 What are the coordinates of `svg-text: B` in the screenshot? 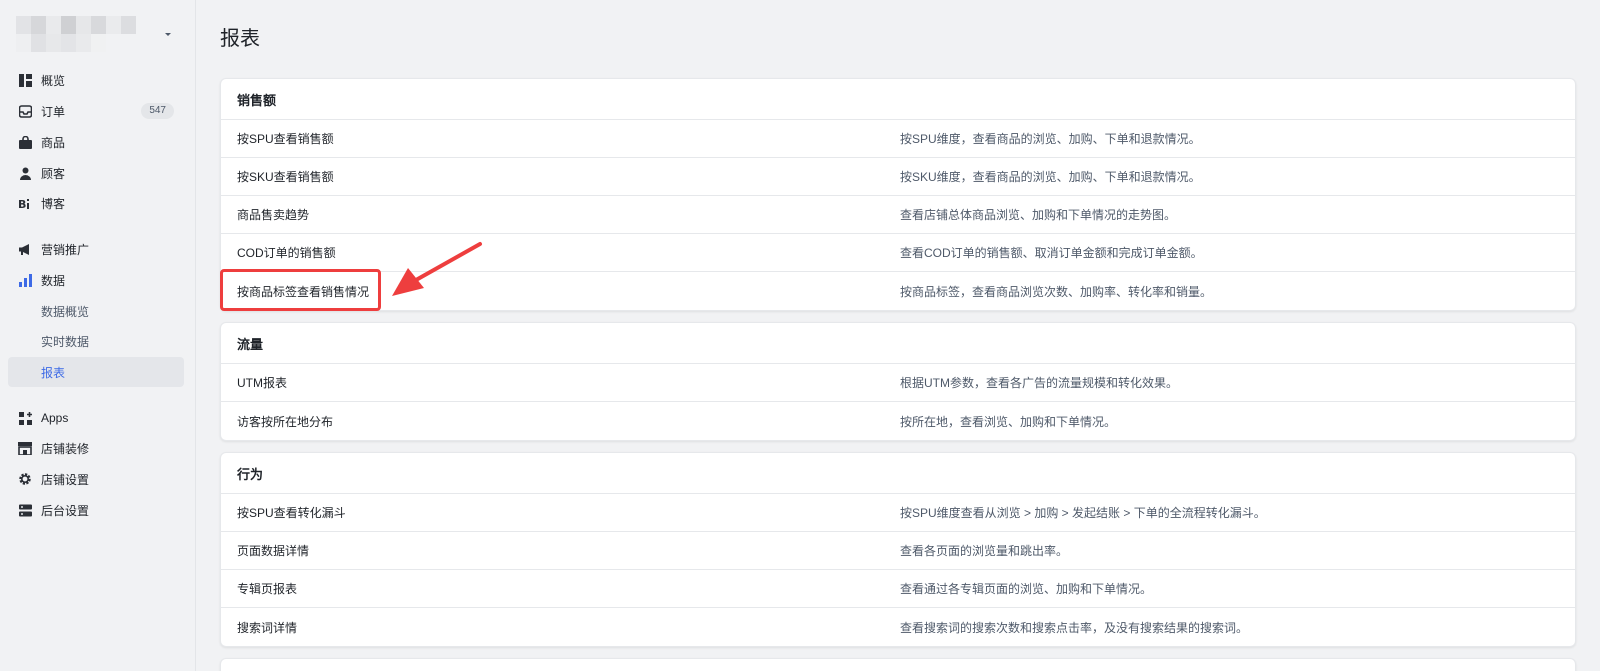 It's located at (22, 204).